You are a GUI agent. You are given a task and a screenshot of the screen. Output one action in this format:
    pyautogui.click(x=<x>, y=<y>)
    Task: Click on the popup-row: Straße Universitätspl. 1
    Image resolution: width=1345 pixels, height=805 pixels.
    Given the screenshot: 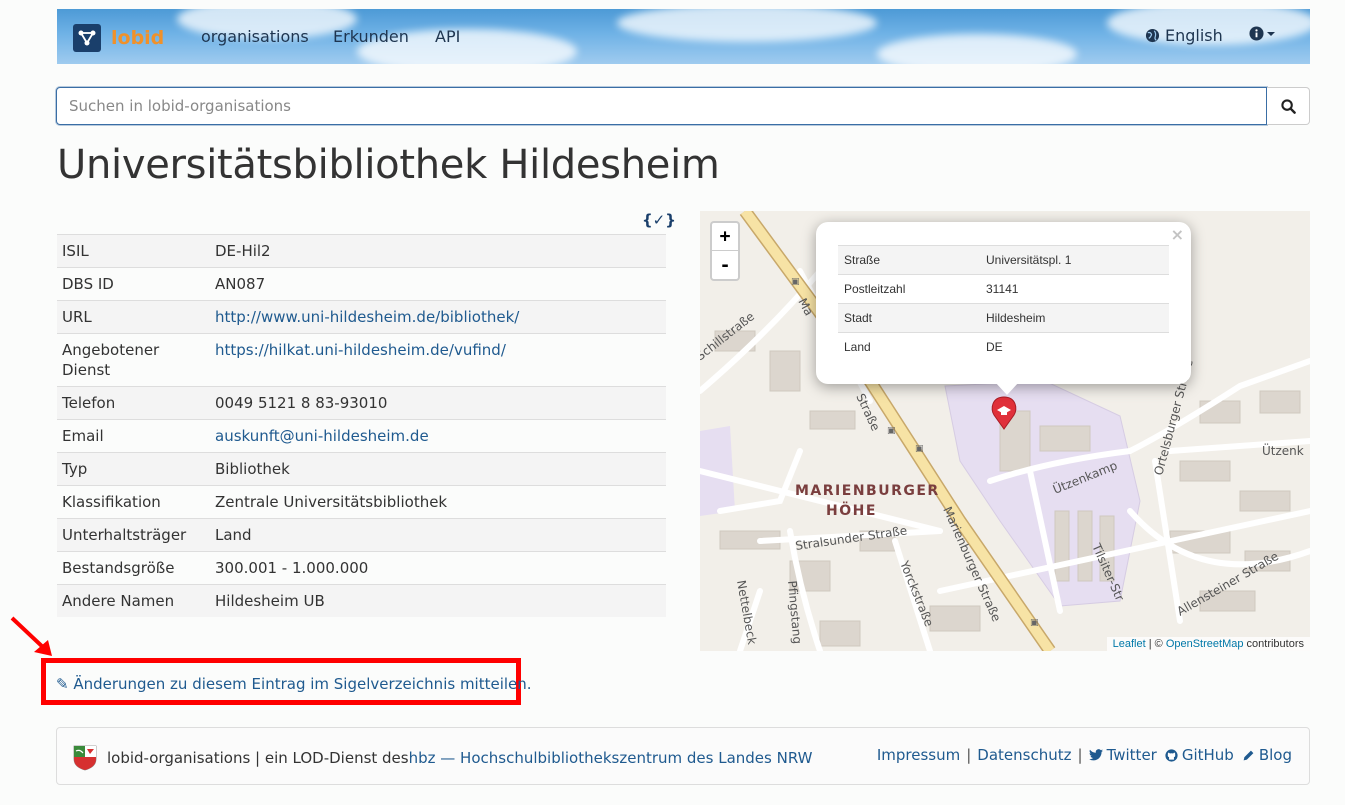 What is the action you would take?
    pyautogui.click(x=1003, y=260)
    